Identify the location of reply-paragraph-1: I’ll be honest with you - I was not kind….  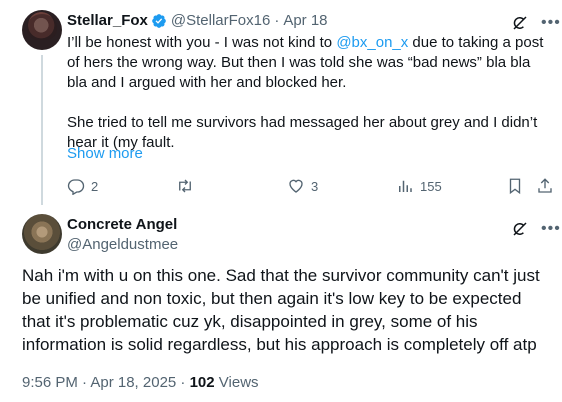
(309, 63).